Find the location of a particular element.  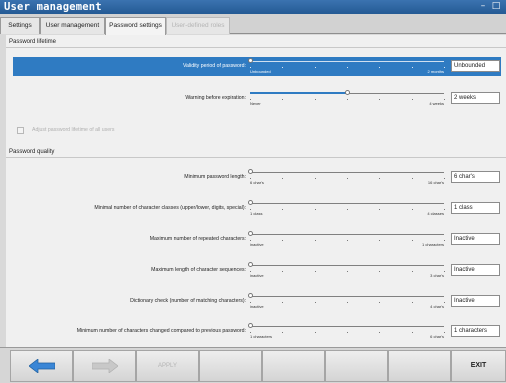

changed-characters-value: 1 characters is located at coordinates (475, 331).